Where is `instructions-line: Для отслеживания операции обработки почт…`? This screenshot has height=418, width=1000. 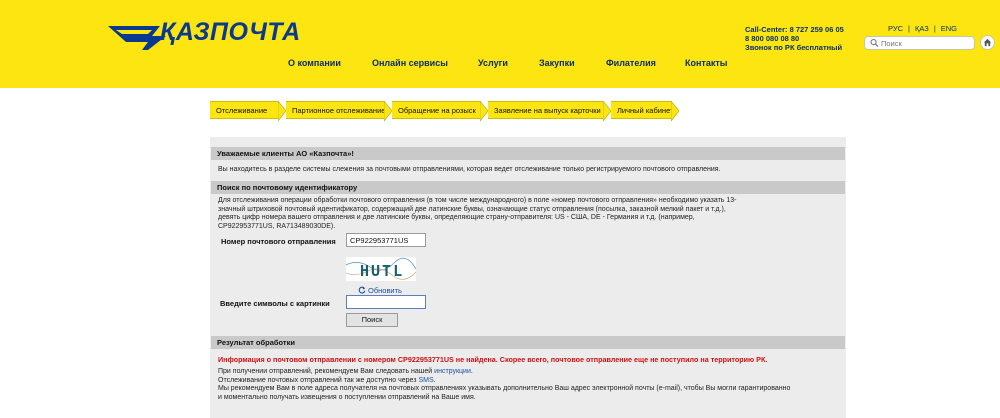 instructions-line: Для отслеживания операции обработки почт… is located at coordinates (477, 200).